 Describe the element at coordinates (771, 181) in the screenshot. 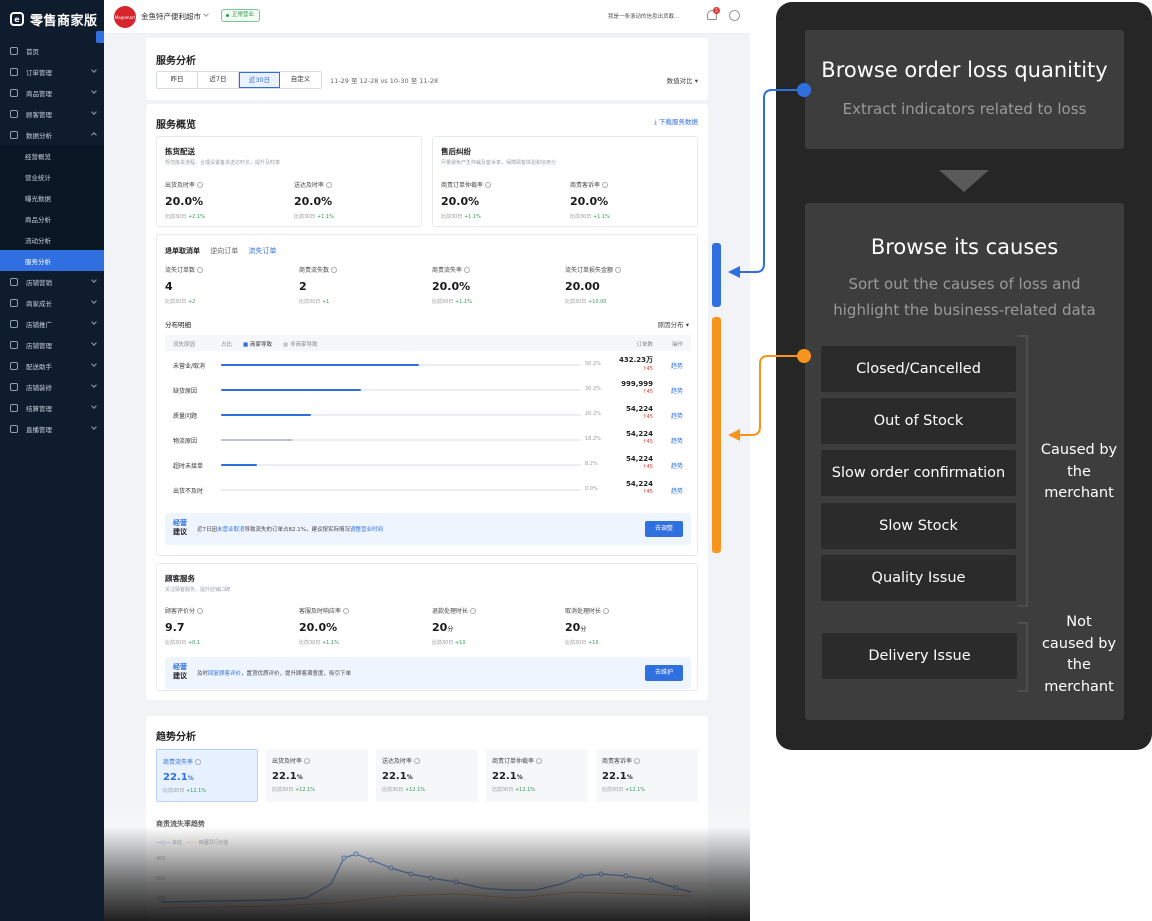

I see `blue-connector` at that location.